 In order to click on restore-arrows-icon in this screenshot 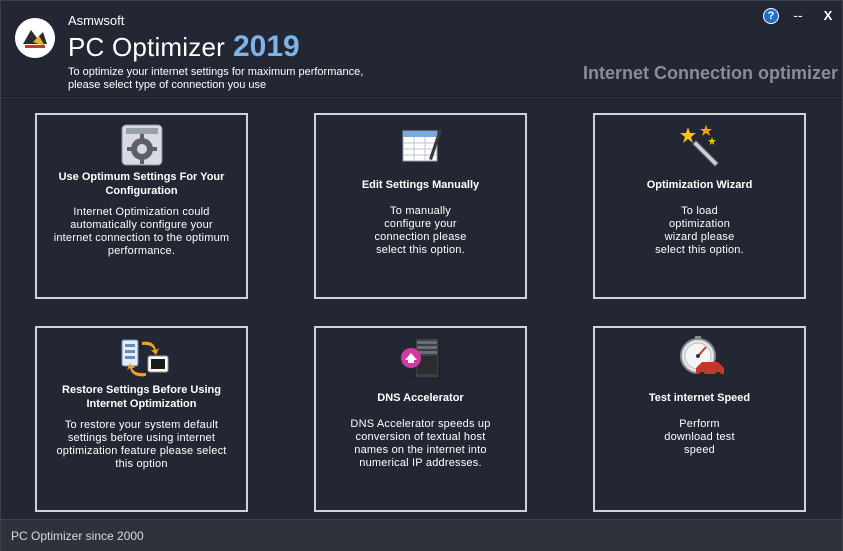, I will do `click(144, 358)`.